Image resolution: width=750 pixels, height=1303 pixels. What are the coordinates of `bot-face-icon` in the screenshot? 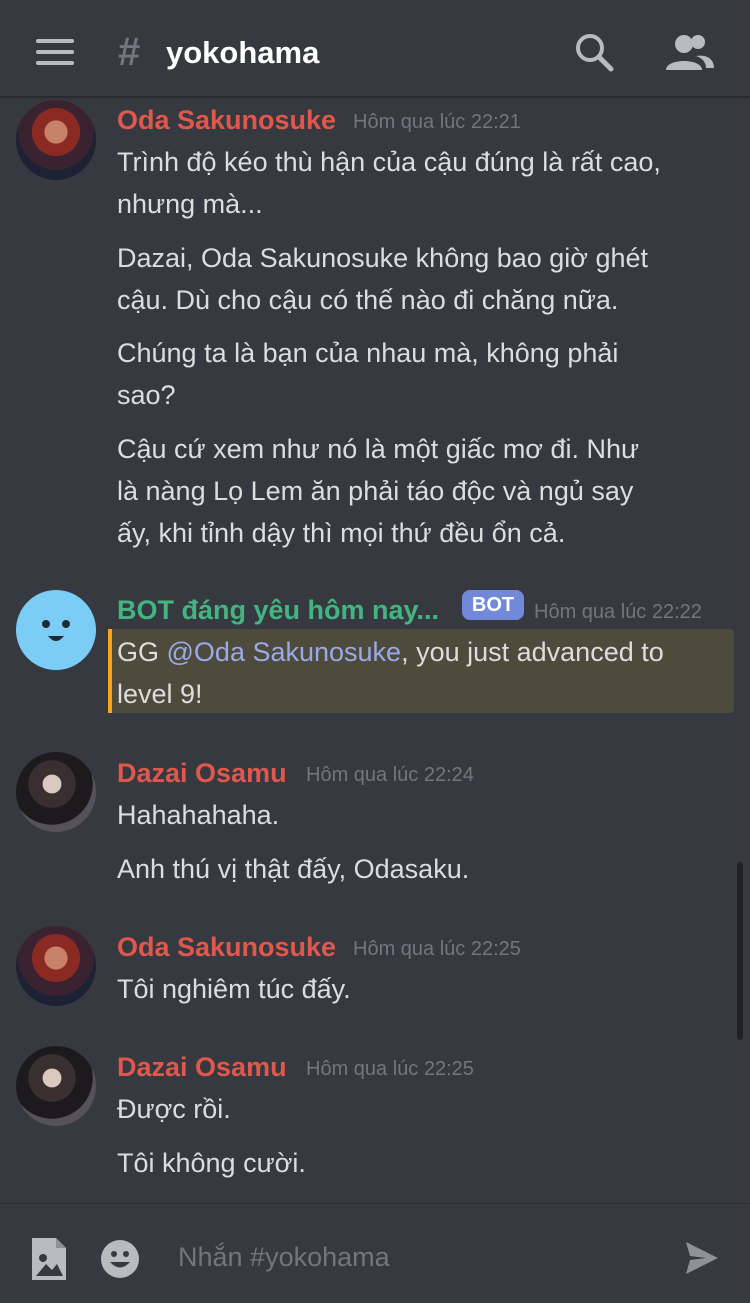 It's located at (56, 630).